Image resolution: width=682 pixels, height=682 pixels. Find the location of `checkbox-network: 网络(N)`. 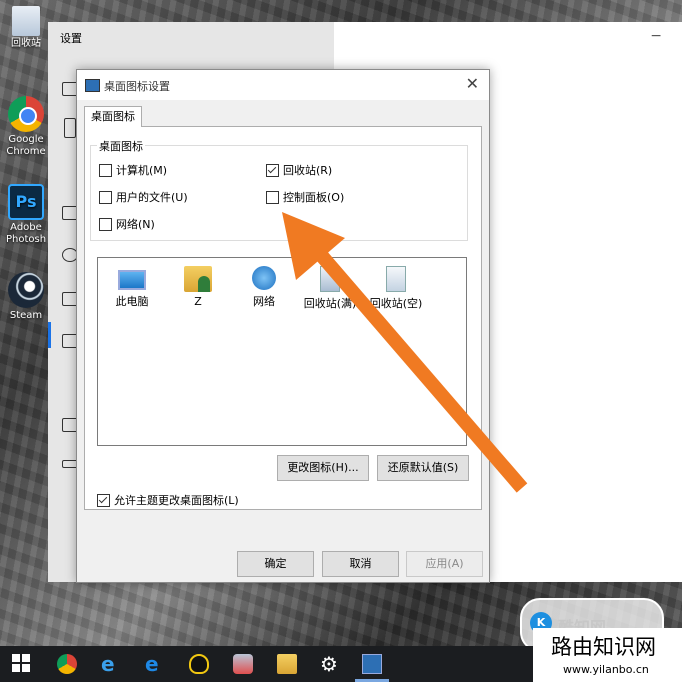

checkbox-network: 网络(N) is located at coordinates (127, 224).